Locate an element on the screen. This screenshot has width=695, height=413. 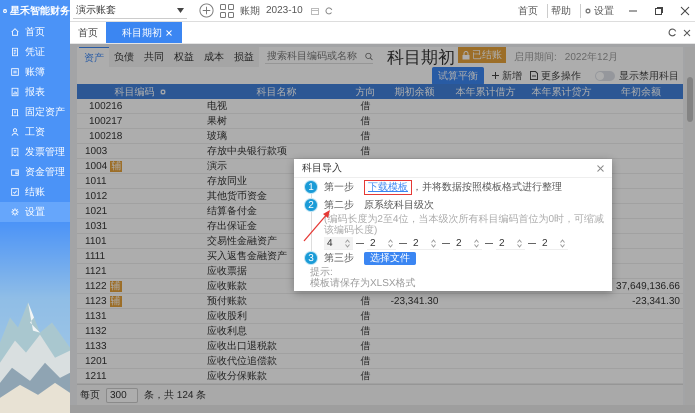
horizontal-scrollbar is located at coordinates (382, 409).